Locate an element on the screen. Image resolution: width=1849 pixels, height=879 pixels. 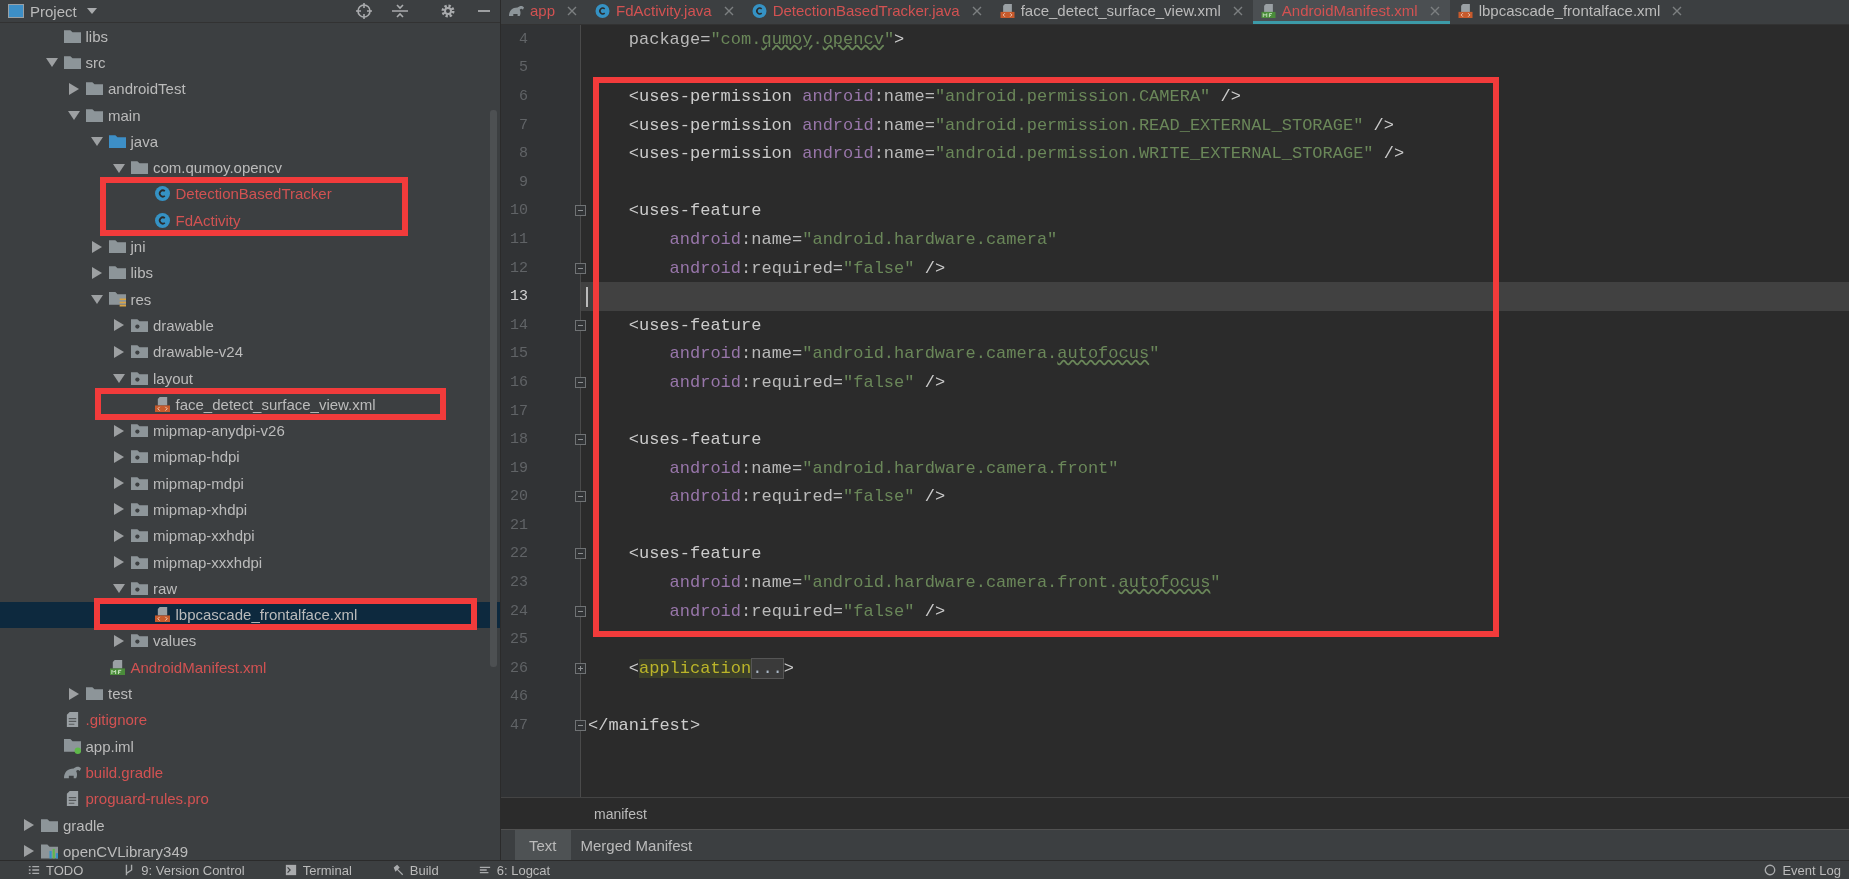
tree-item: mipmap-xxxhdpi is located at coordinates (188, 562).